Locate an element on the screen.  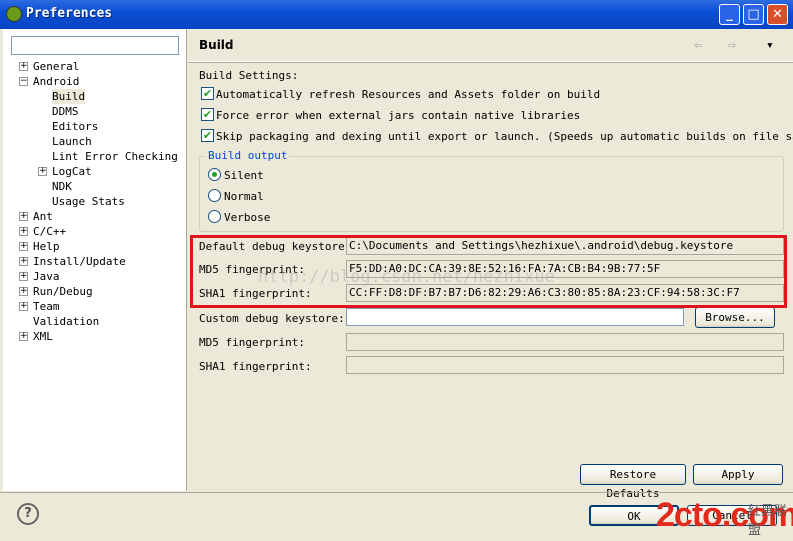
custom-md5-field is located at coordinates (565, 342).